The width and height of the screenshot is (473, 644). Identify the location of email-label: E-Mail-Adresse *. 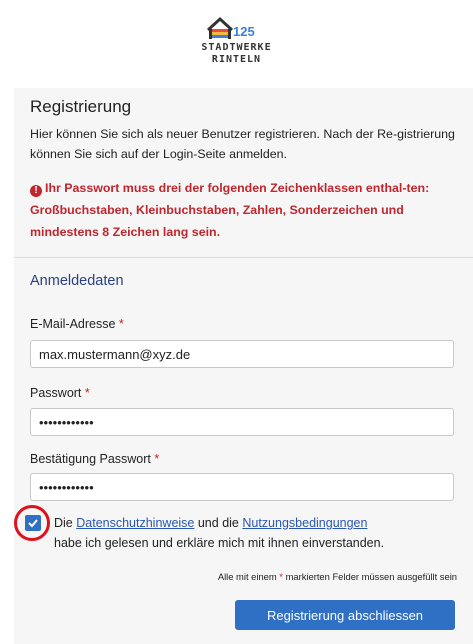
(77, 324).